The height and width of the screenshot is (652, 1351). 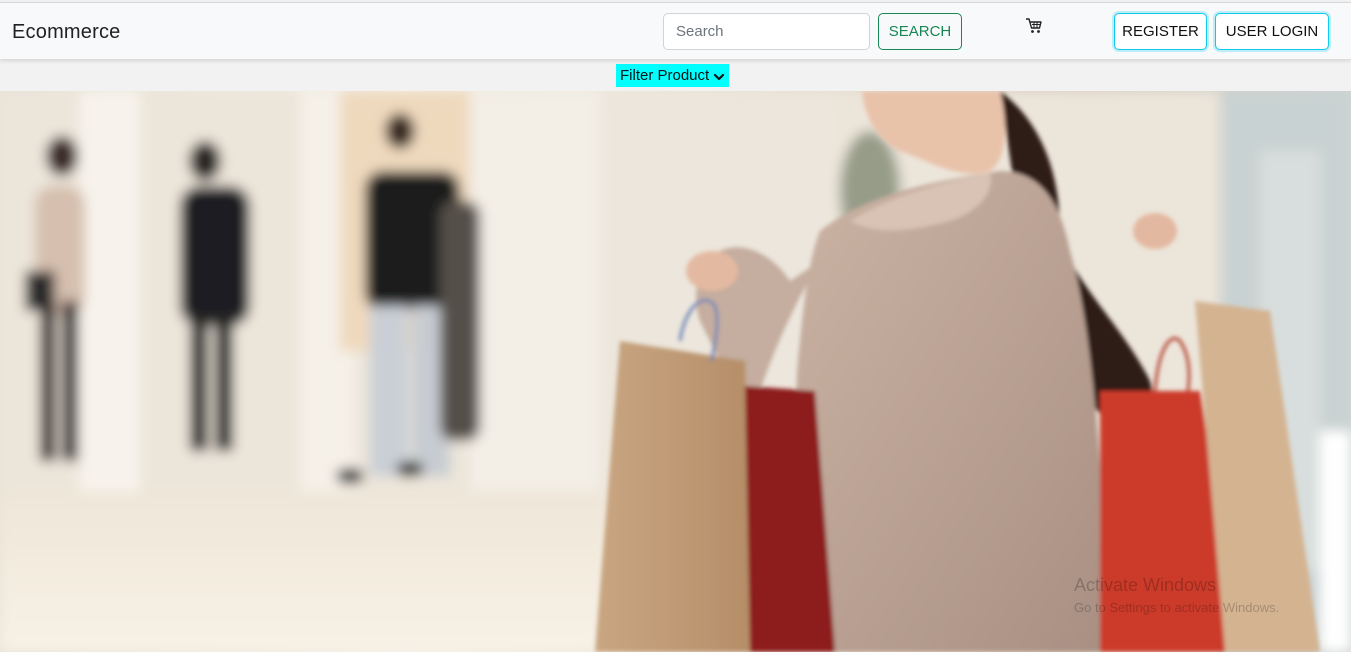 I want to click on search-input, so click(x=766, y=31).